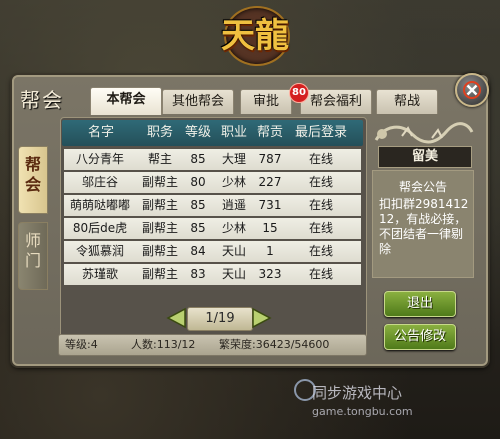 This screenshot has width=500, height=439. Describe the element at coordinates (422, 187) in the screenshot. I see `notice-title: 帮会公告` at that location.